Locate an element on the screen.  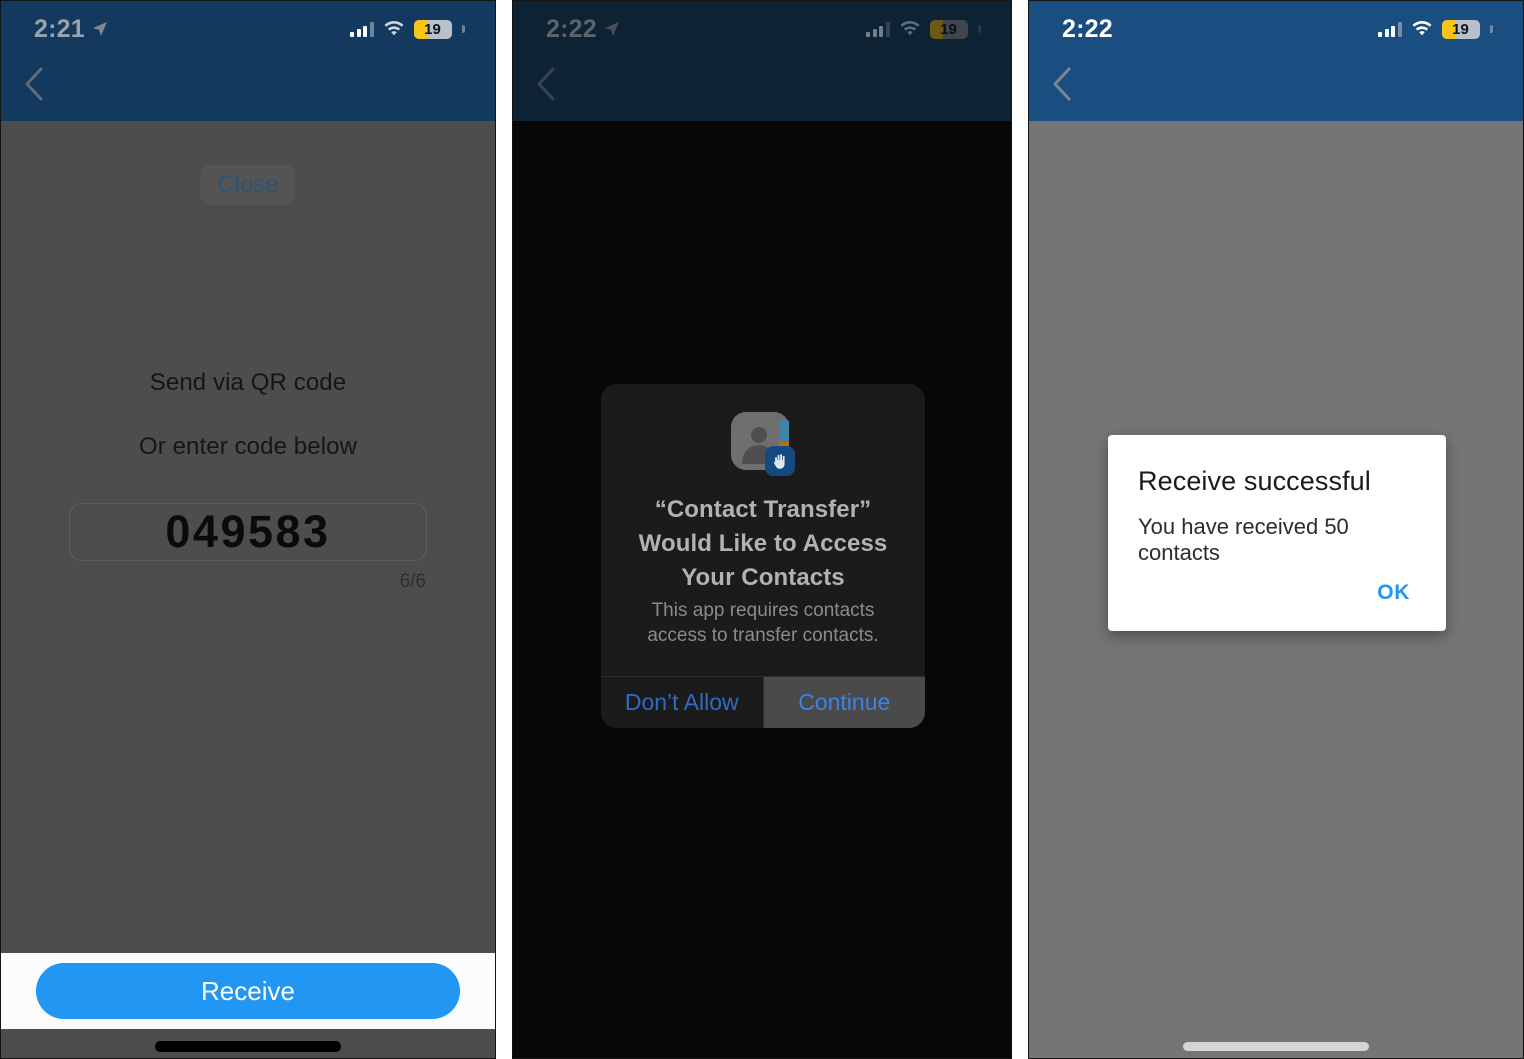
status-bar-left: 2:21 is located at coordinates (71, 29).